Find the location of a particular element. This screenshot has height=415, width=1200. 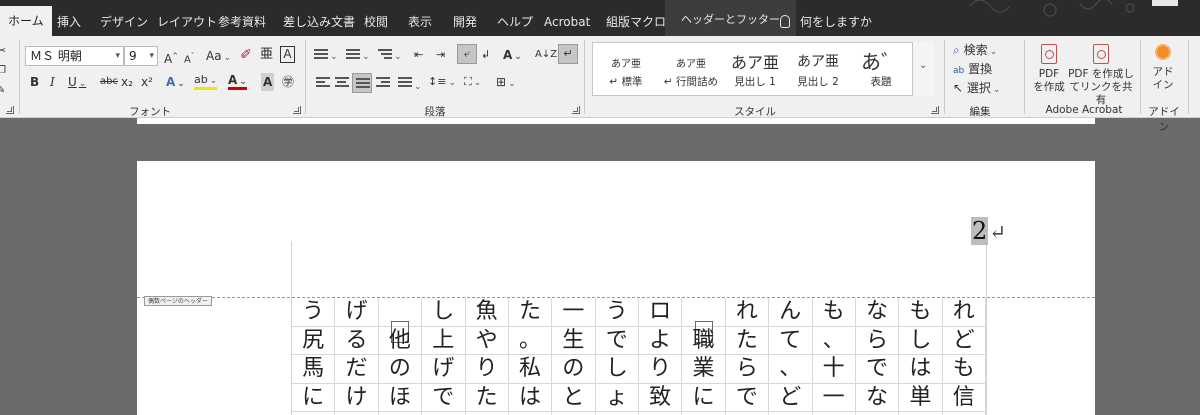

font-dialog-launcher is located at coordinates (297, 110).